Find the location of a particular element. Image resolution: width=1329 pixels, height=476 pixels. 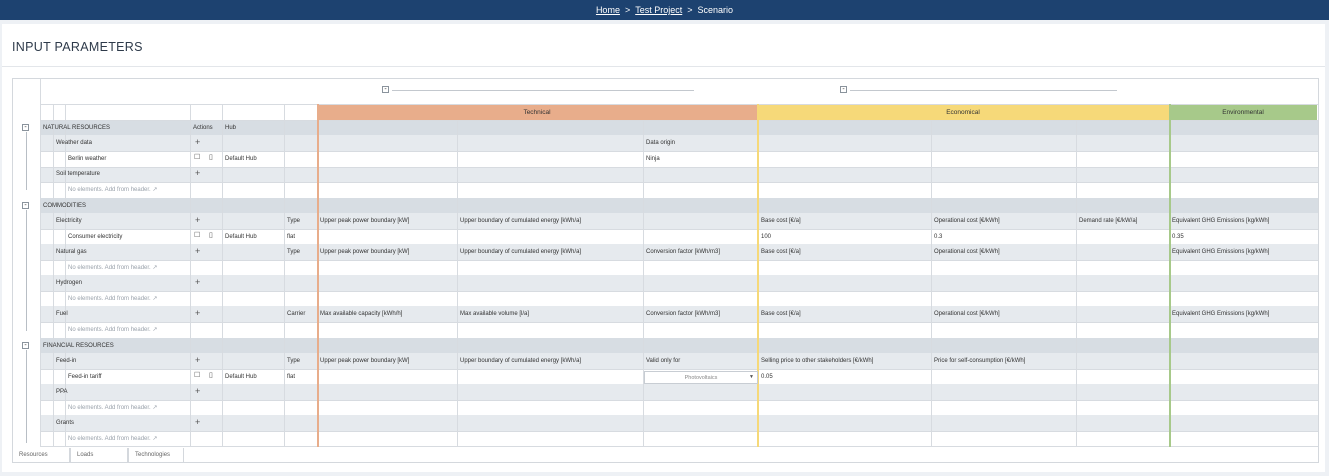

breadcrumb-home-link: Home is located at coordinates (608, 10).